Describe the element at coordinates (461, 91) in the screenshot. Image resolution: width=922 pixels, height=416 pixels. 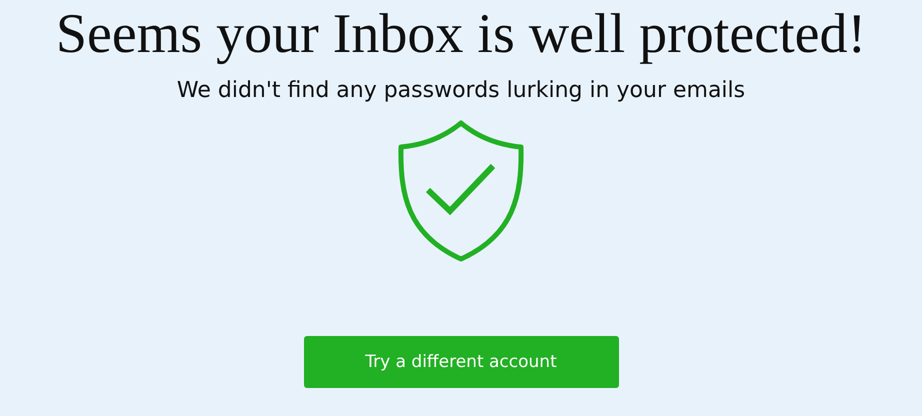
I see `subtitle: We didn't find any passwords lurking in your emails` at that location.